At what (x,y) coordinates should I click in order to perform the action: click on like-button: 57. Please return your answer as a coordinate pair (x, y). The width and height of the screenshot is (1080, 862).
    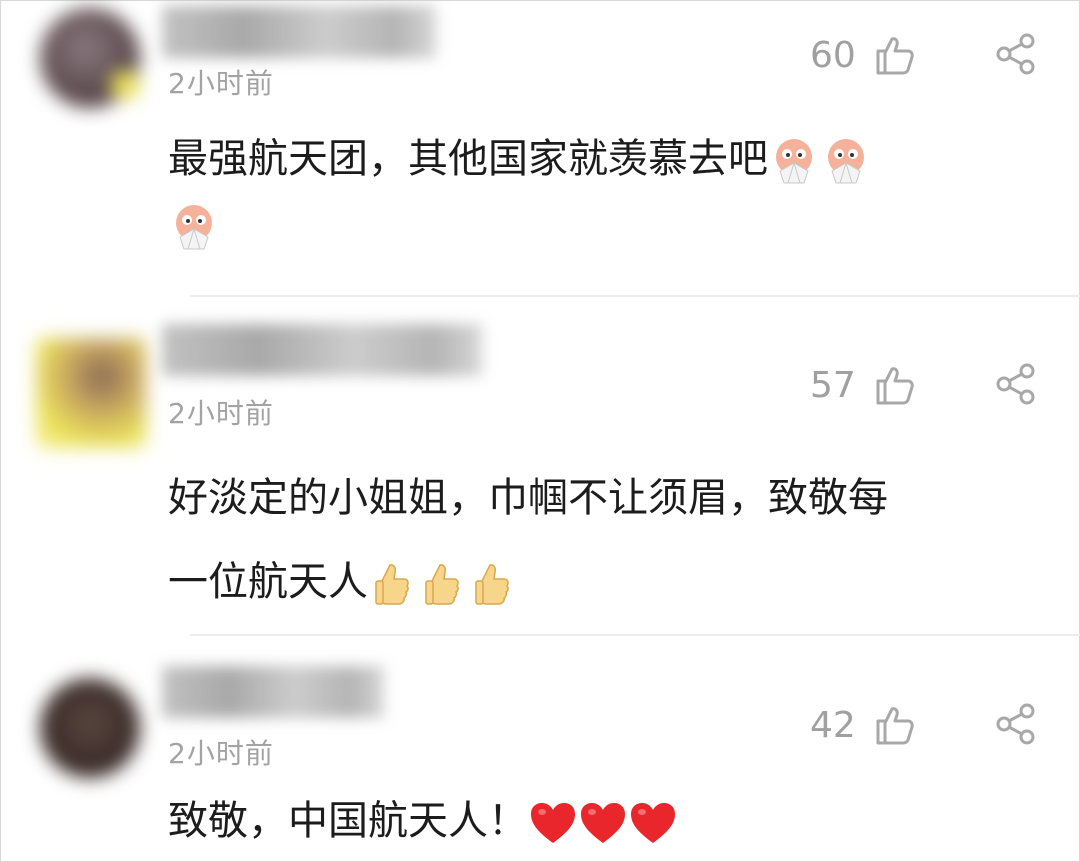
    Looking at the image, I should click on (880, 385).